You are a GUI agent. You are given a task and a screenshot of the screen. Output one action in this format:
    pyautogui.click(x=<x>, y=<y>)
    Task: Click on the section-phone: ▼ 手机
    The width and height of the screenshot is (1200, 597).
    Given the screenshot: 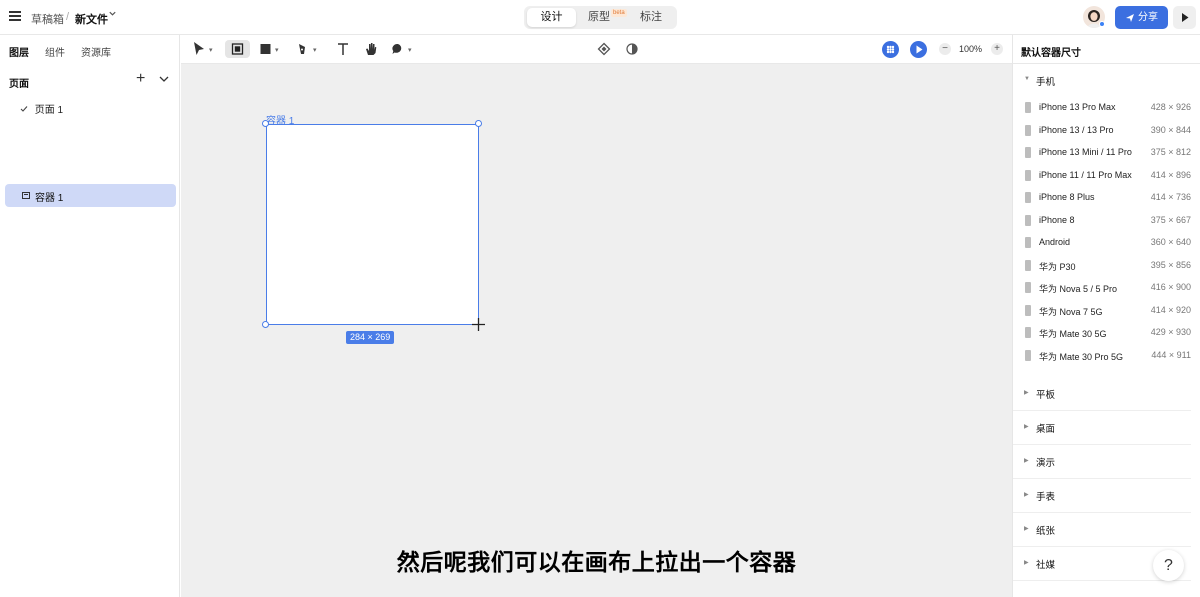 What is the action you would take?
    pyautogui.click(x=1102, y=81)
    